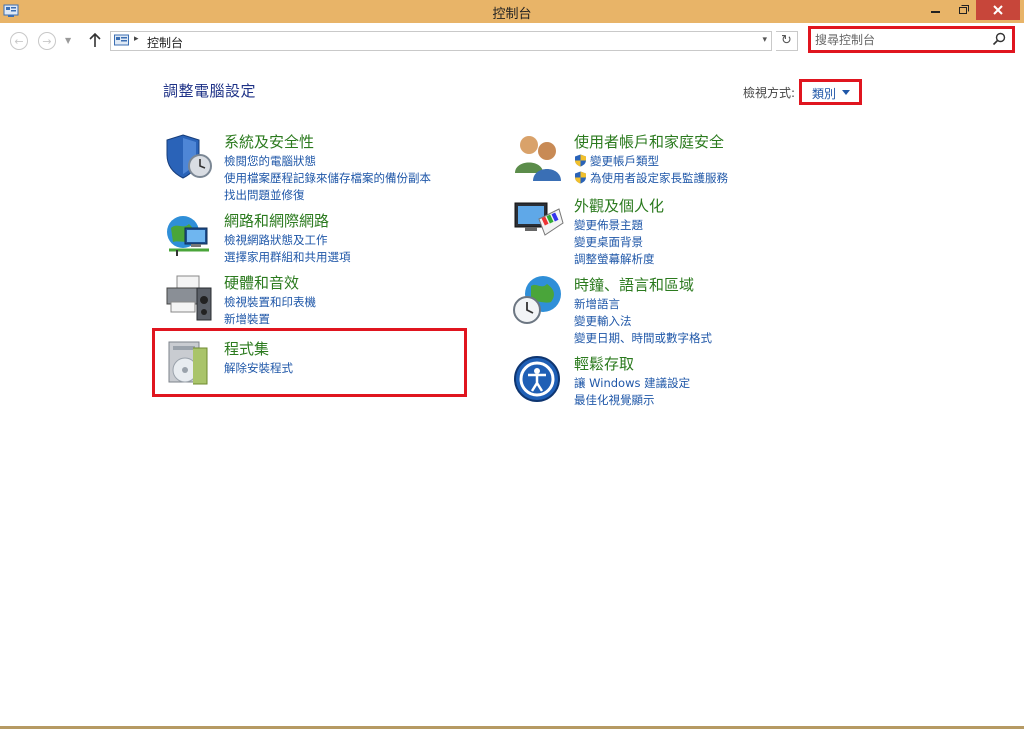 Image resolution: width=1024 pixels, height=729 pixels. I want to click on category-appearance: 外觀及個人化 變更佈景主題 變更桌面背景 調整螢幕解析度, so click(673, 231).